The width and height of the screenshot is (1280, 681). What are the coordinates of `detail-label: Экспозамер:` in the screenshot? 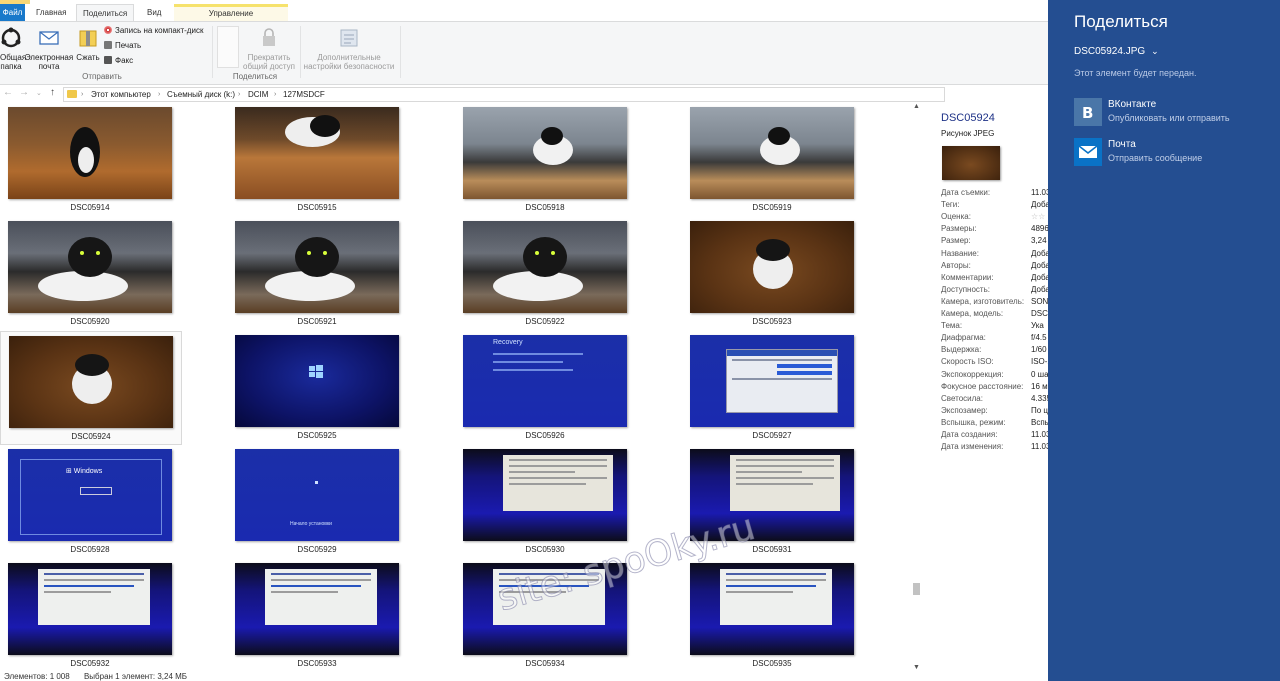 It's located at (964, 410).